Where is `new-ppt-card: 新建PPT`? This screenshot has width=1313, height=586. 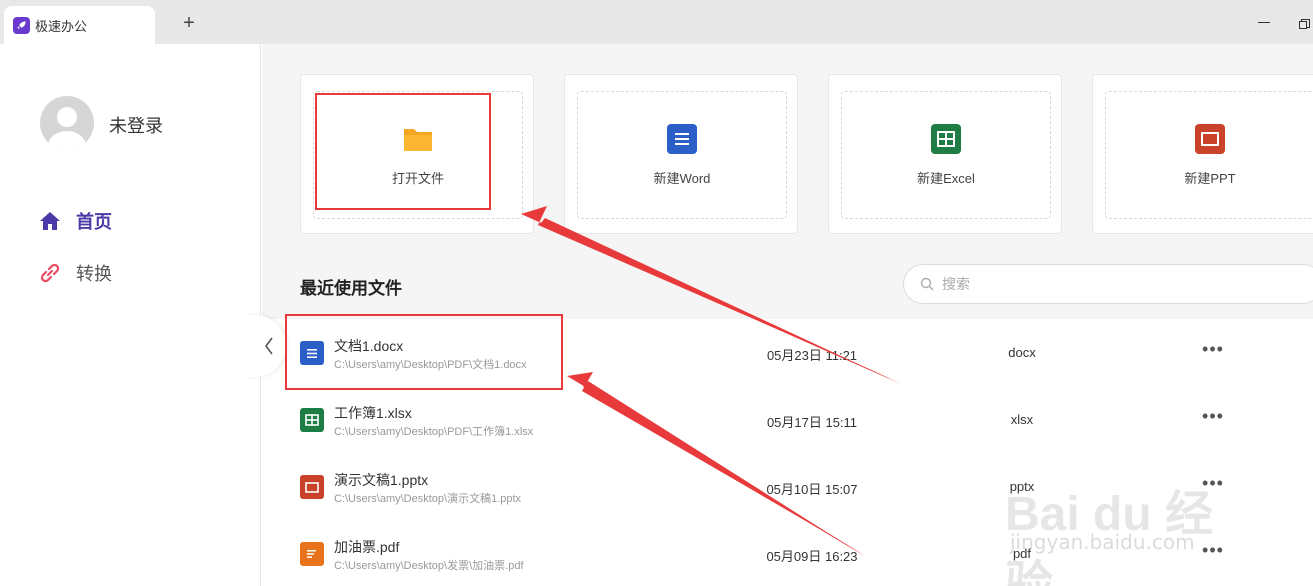
new-ppt-card: 新建PPT is located at coordinates (1202, 154).